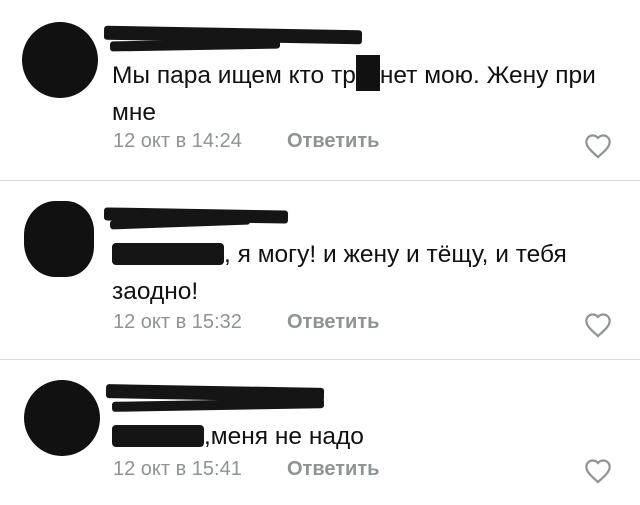  What do you see at coordinates (362, 273) in the screenshot?
I see `comment-text: , я могу! и жену и тёщу, и тебя заодно!` at bounding box center [362, 273].